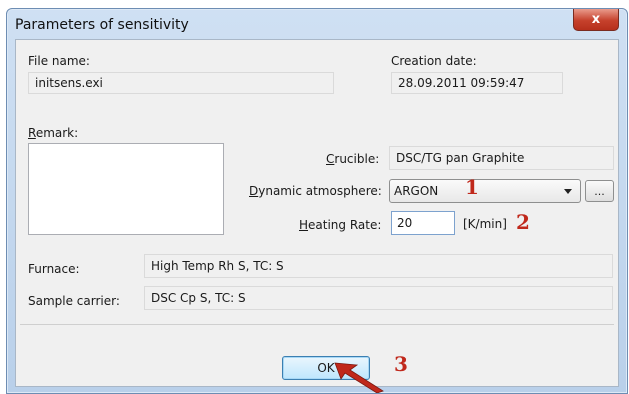  I want to click on remark-label: Remark:, so click(53, 133).